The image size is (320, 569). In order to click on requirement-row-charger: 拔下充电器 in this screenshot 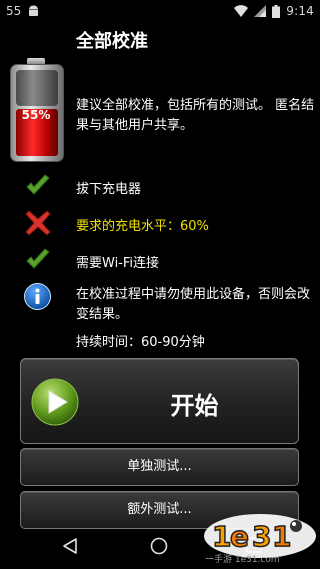, I will do `click(160, 187)`.